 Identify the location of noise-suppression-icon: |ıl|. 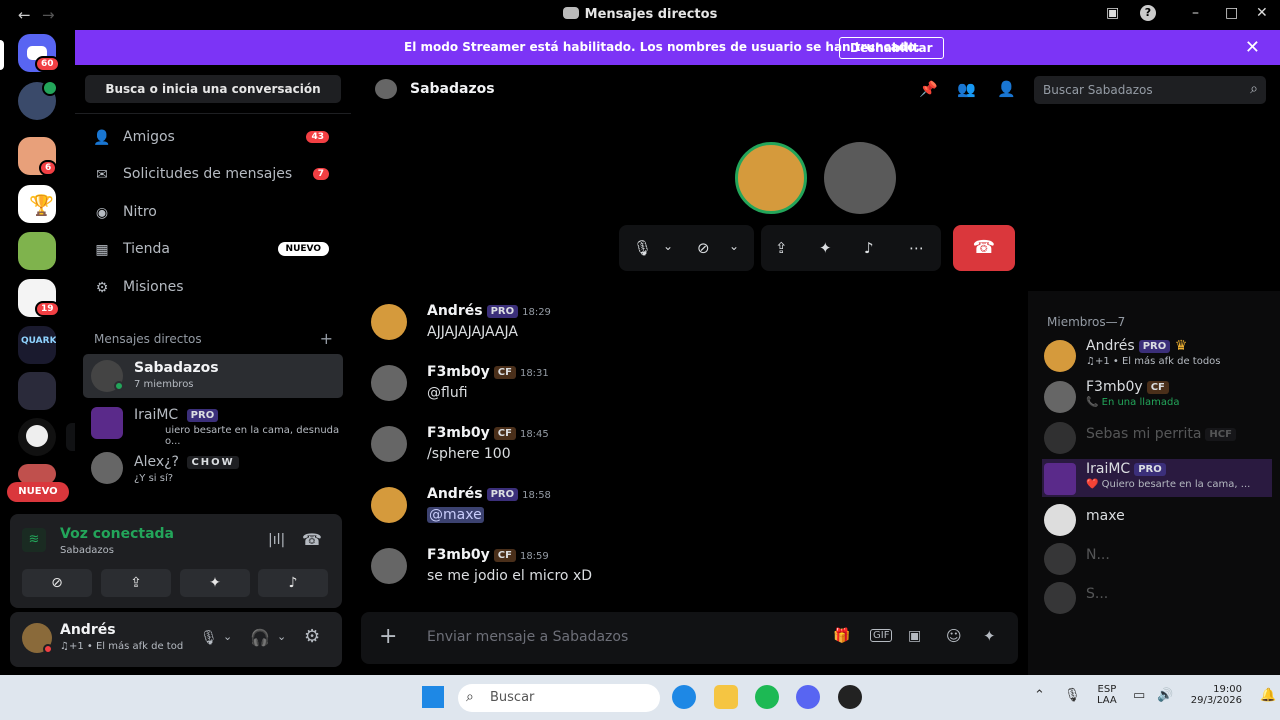
(276, 540).